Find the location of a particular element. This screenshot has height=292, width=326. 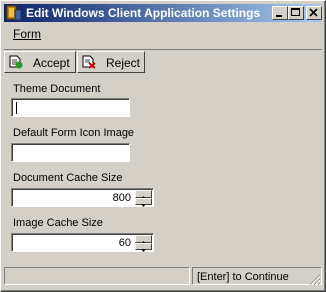

default-form-icon-label: Default Form Icon Image is located at coordinates (74, 133).